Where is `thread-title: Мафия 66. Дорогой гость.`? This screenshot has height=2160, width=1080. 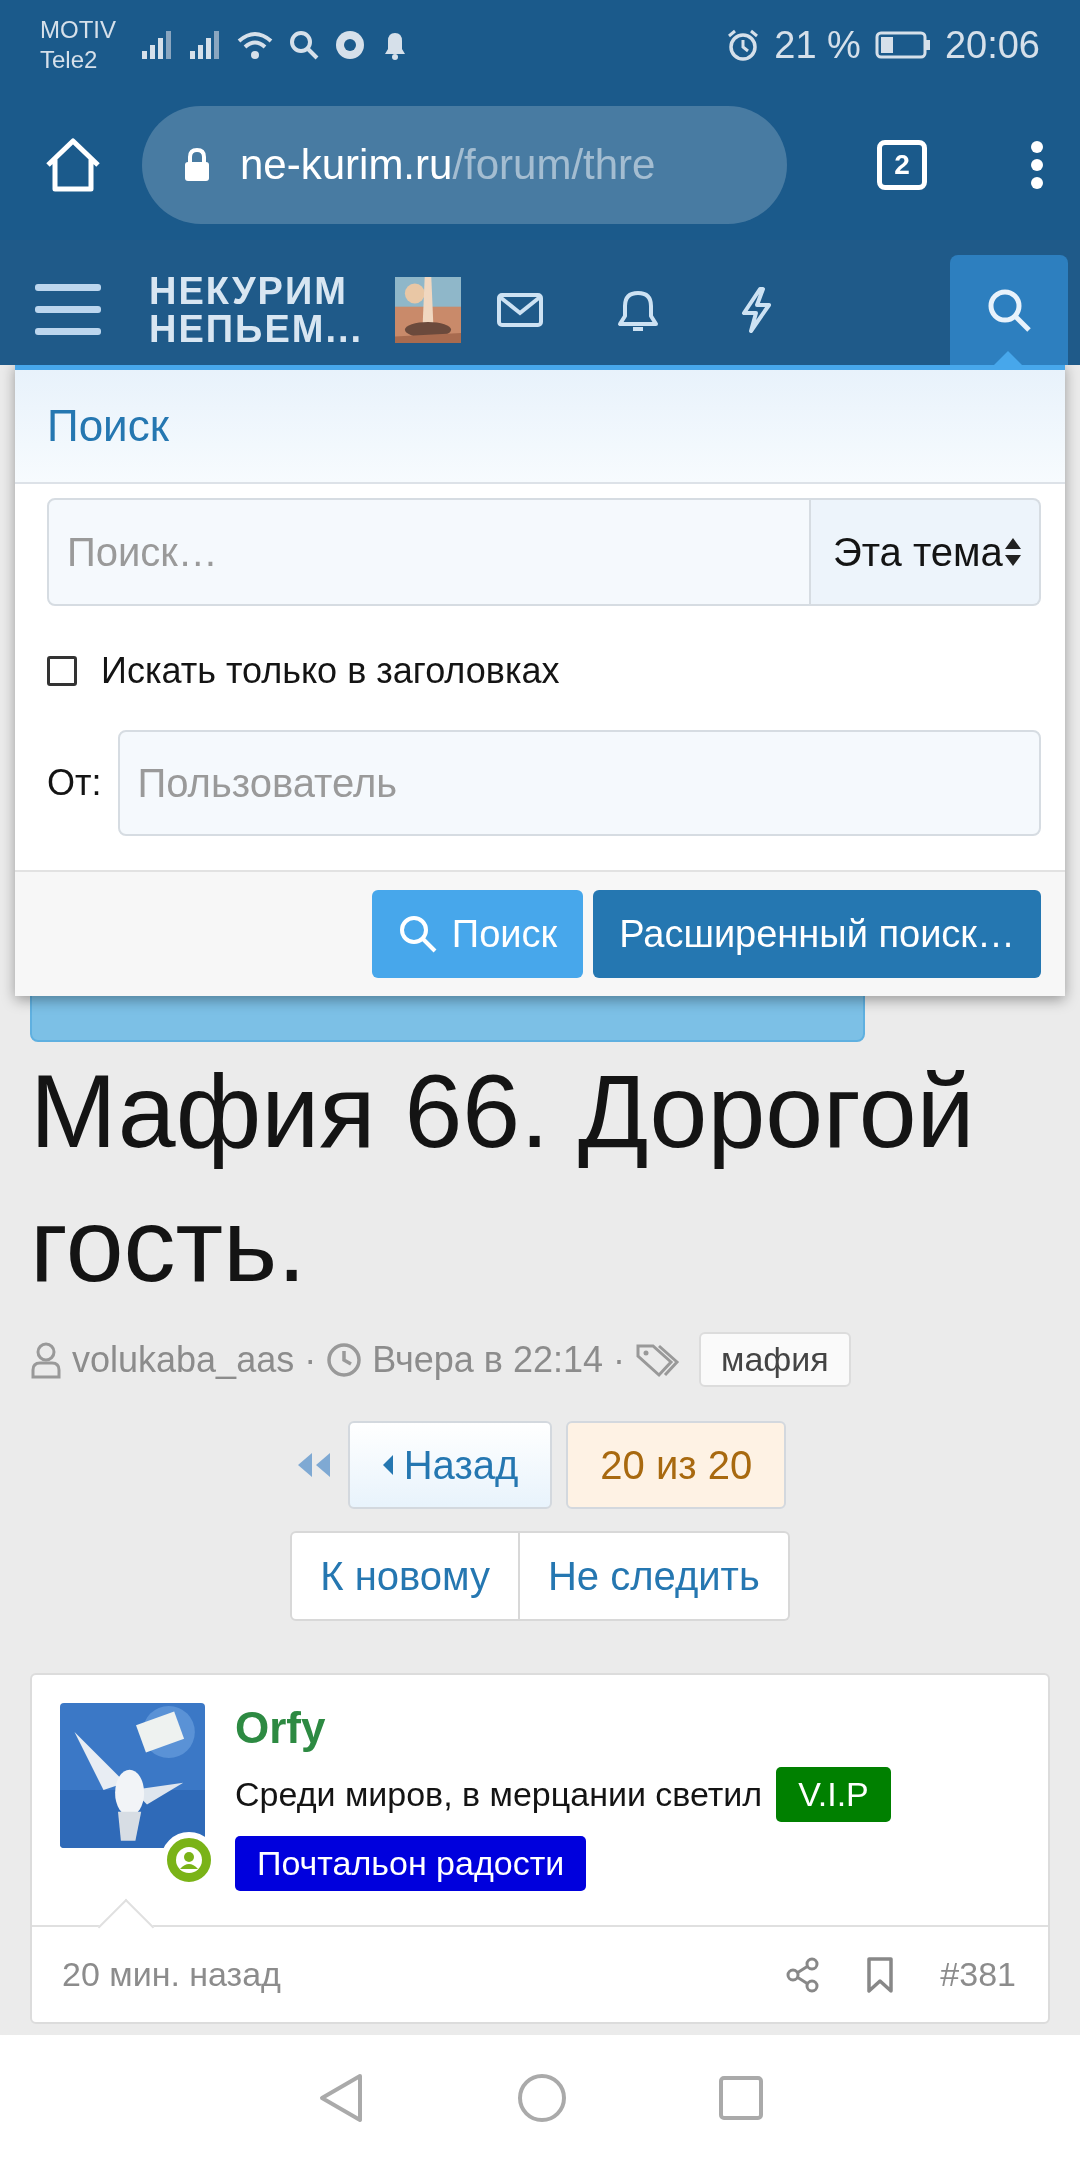 thread-title: Мафия 66. Дорогой гость. is located at coordinates (503, 1178).